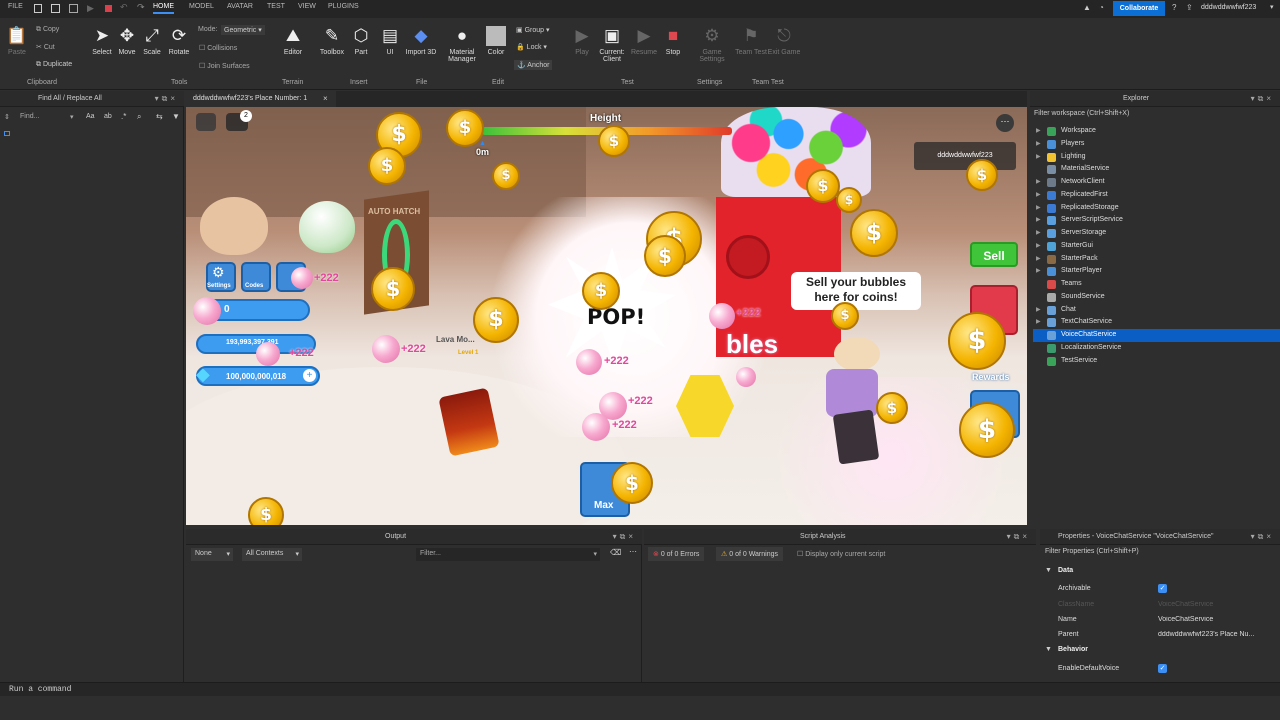  I want to click on properties-controls: ▾⧉×, so click(1262, 537).